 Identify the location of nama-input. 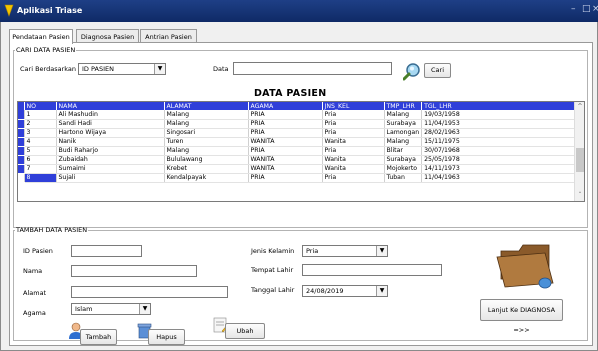
(134, 271).